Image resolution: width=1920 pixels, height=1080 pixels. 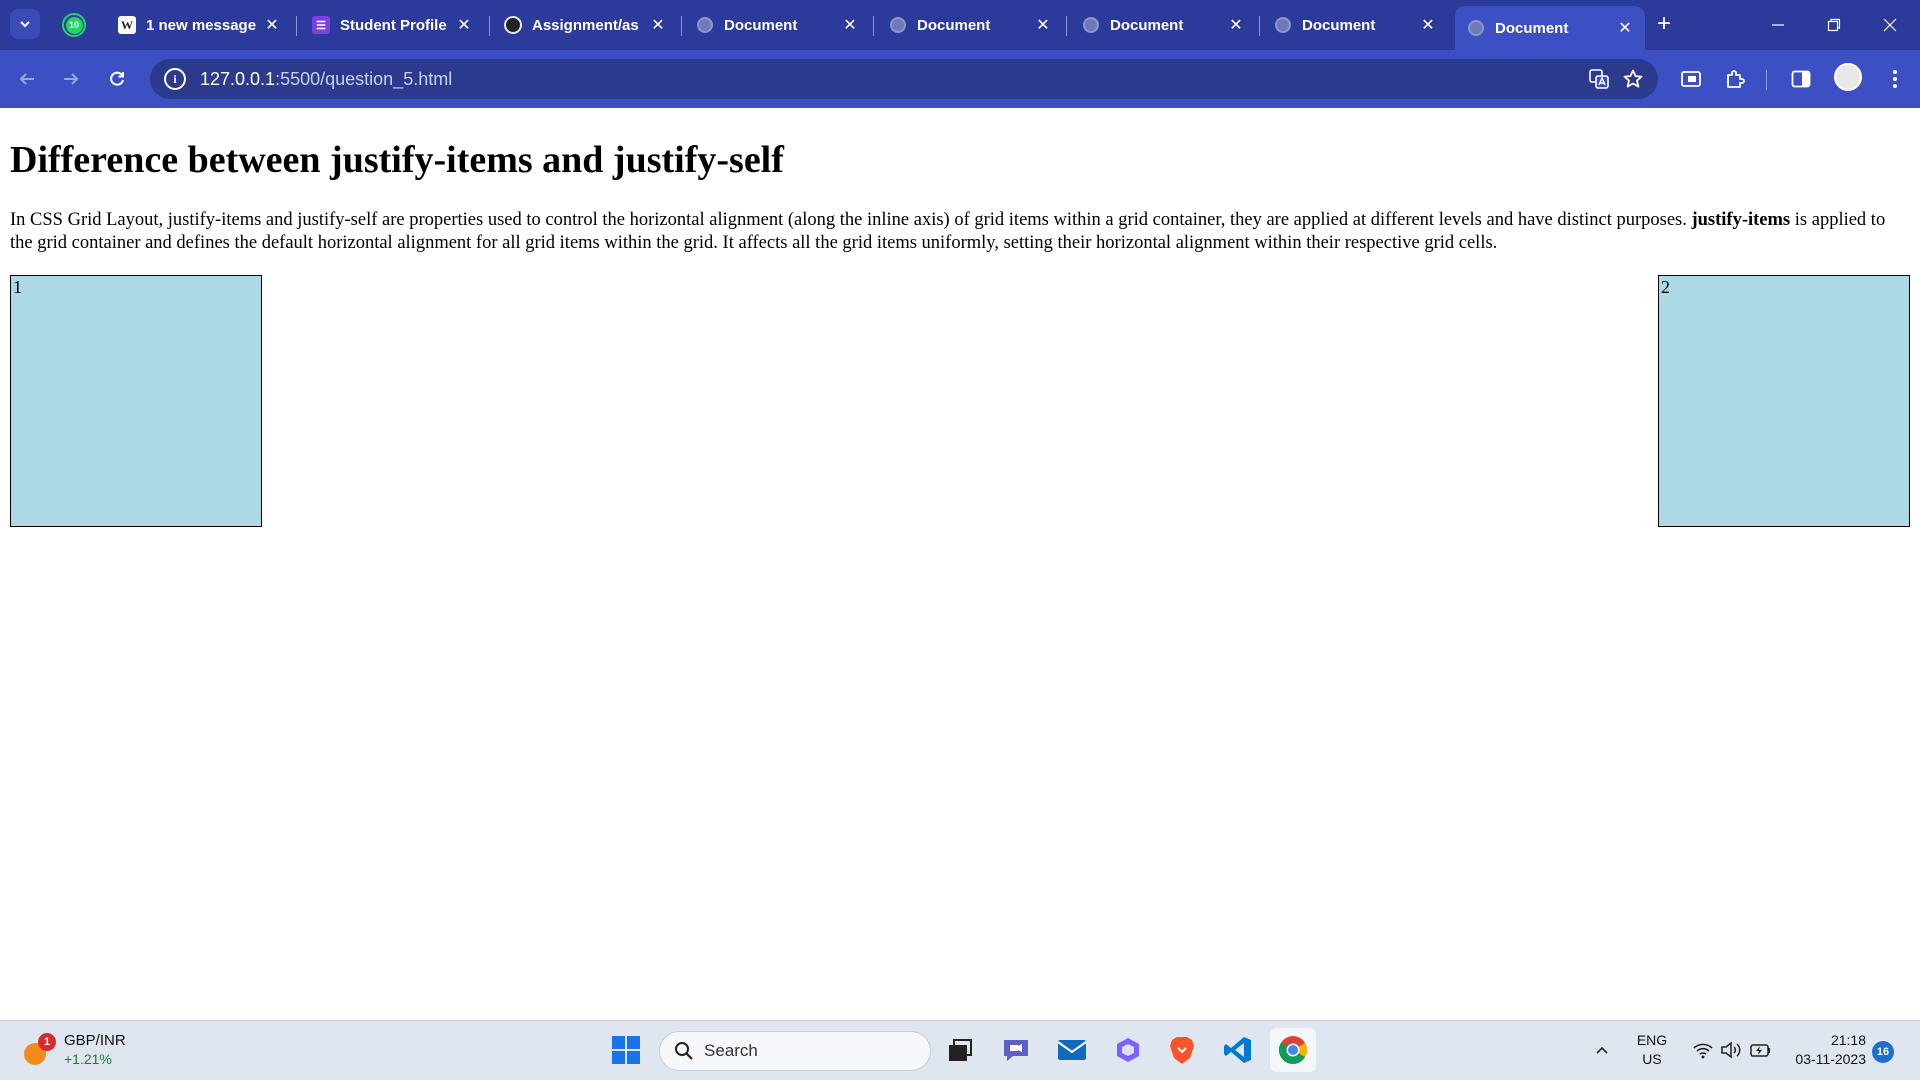 I want to click on wifi-icon, so click(x=1703, y=1051).